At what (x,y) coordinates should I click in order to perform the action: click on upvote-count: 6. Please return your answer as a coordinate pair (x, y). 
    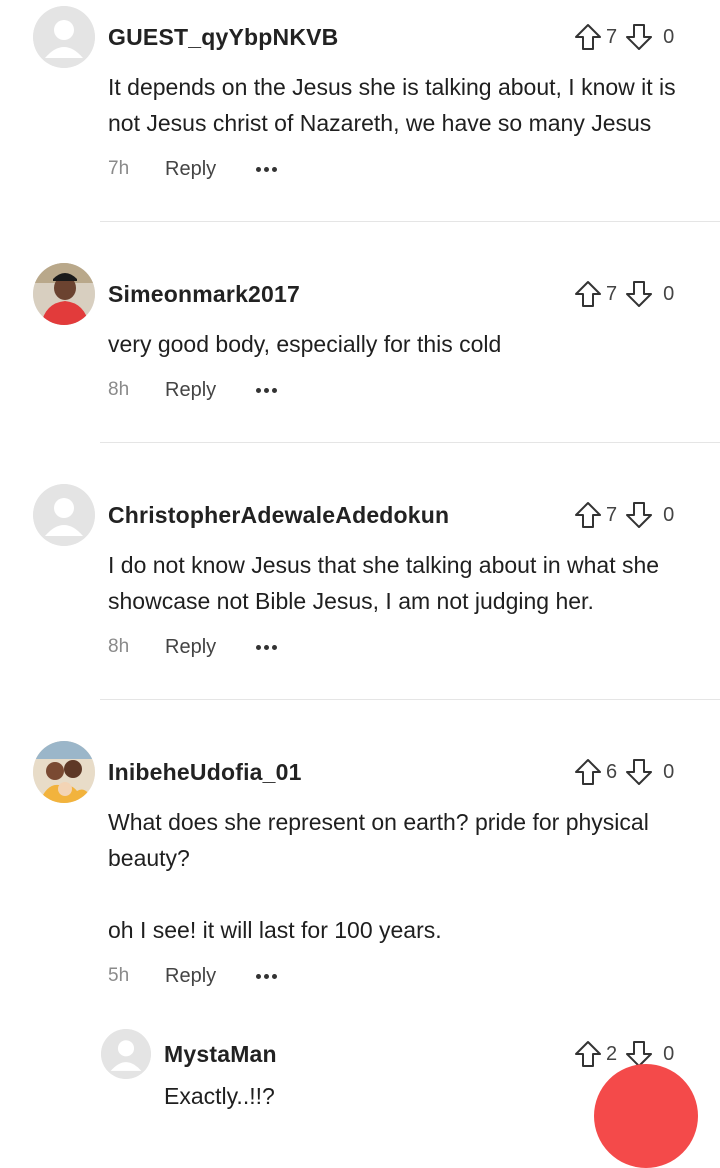
    Looking at the image, I should click on (612, 771).